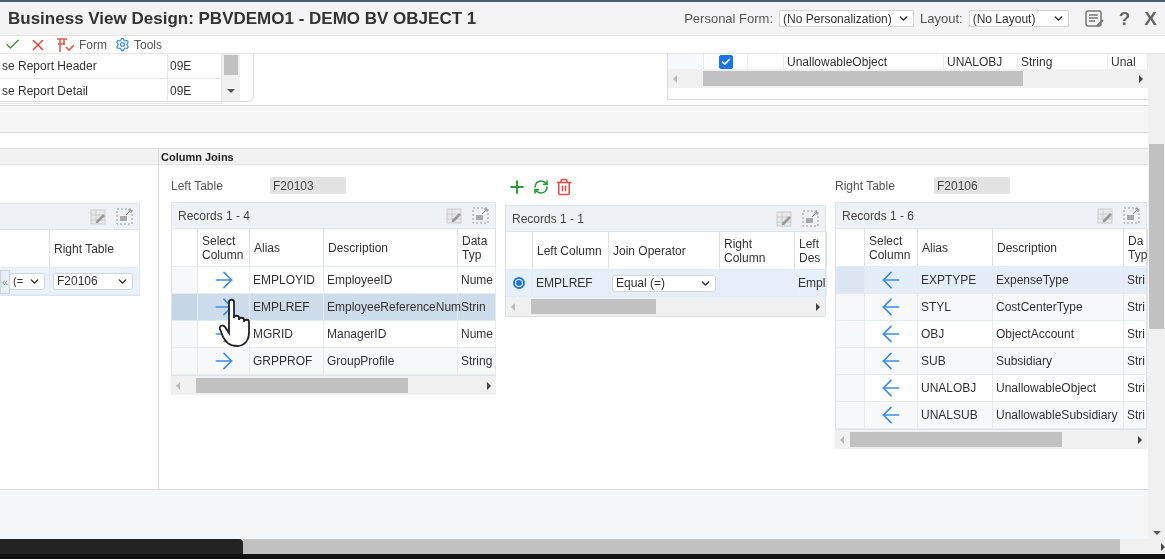 The height and width of the screenshot is (559, 1165). What do you see at coordinates (391, 280) in the screenshot?
I see `table-cell: EmployeeID` at bounding box center [391, 280].